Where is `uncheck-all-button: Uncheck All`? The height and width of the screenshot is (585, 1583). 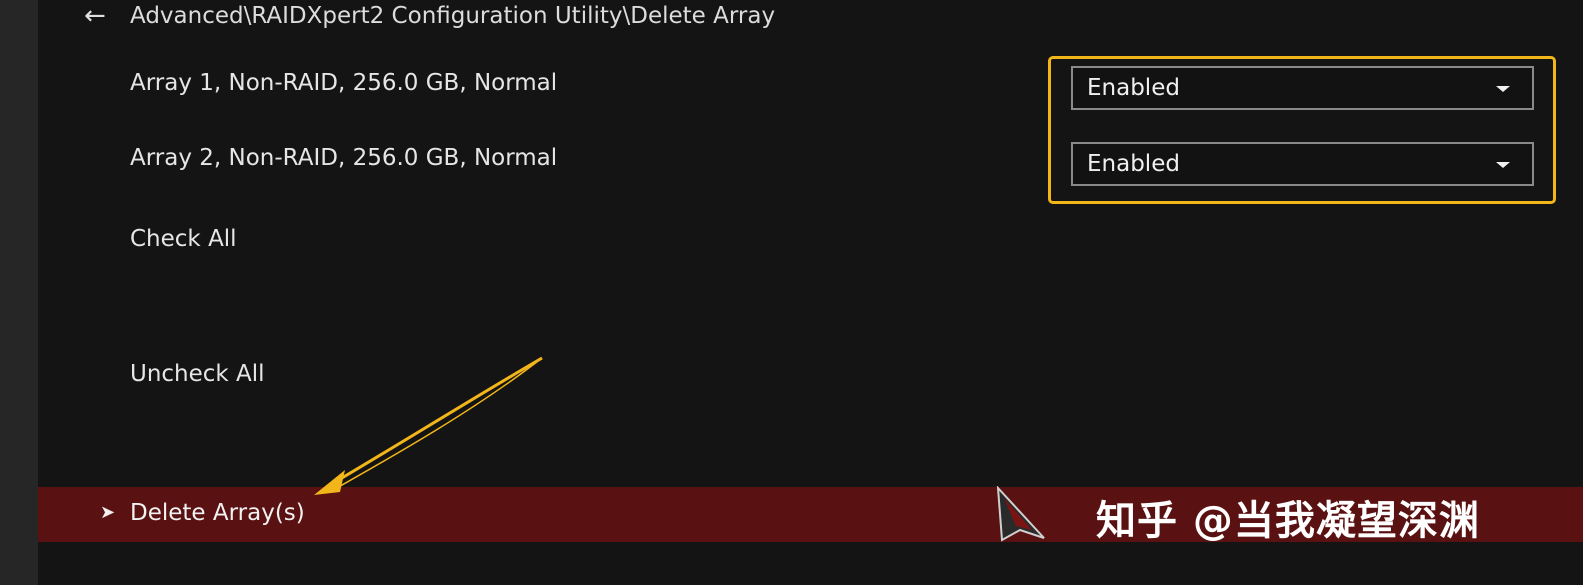 uncheck-all-button: Uncheck All is located at coordinates (197, 374).